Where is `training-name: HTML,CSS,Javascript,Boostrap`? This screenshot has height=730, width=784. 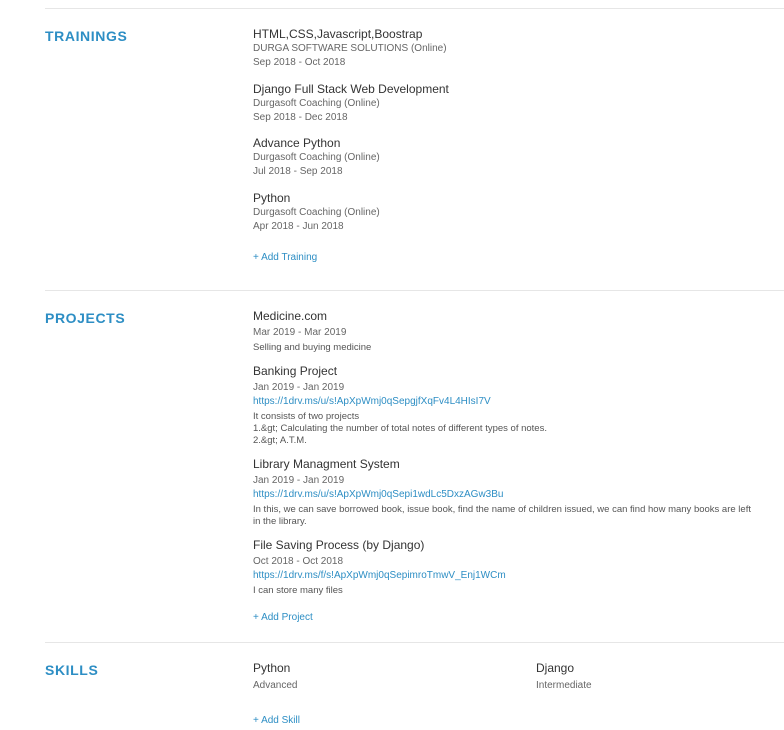 training-name: HTML,CSS,Javascript,Boostrap is located at coordinates (338, 34).